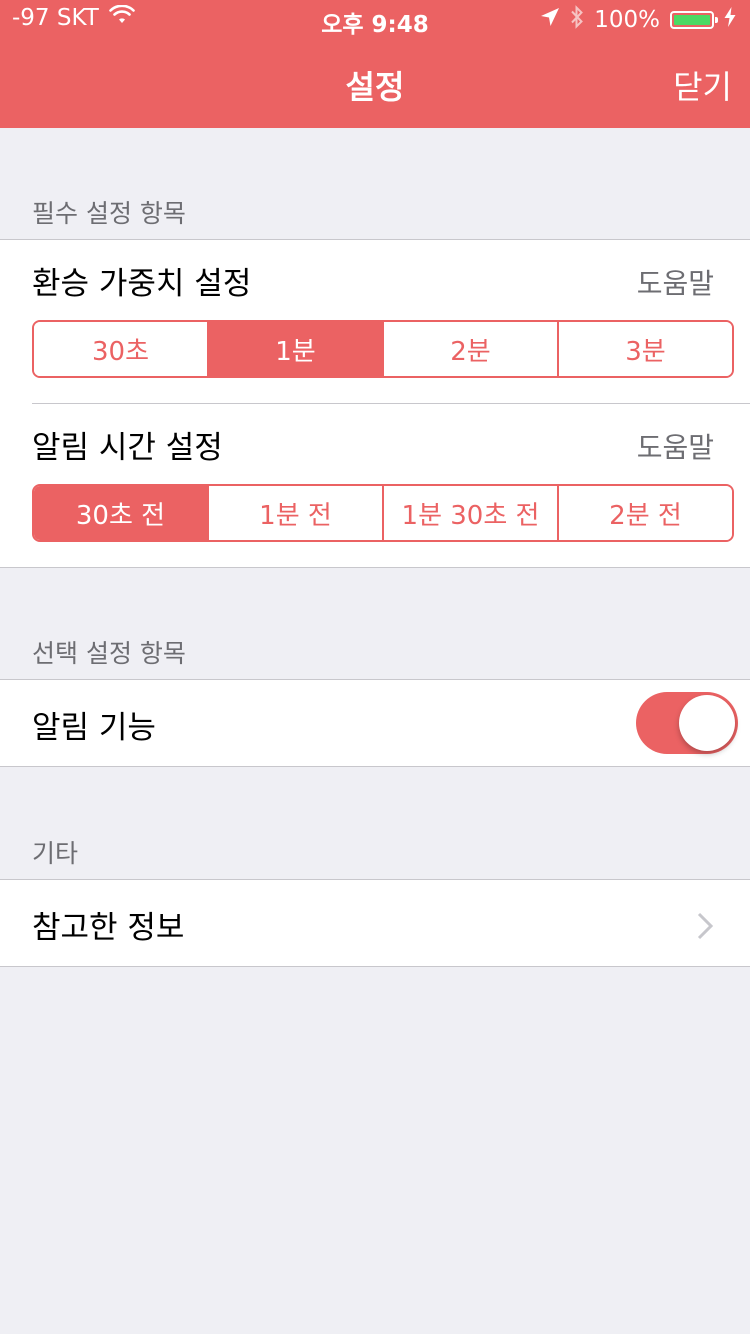 This screenshot has height=1334, width=750. I want to click on battery-tip, so click(716, 20).